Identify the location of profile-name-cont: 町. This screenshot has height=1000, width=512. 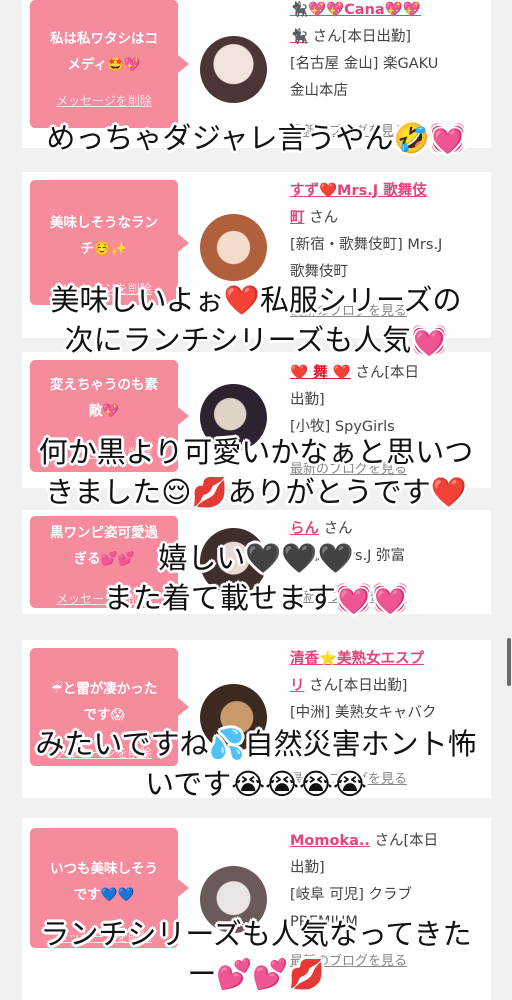
(297, 218).